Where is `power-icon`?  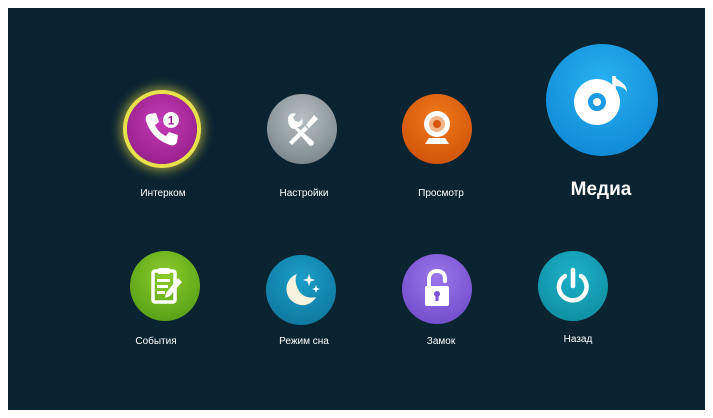 power-icon is located at coordinates (572, 285).